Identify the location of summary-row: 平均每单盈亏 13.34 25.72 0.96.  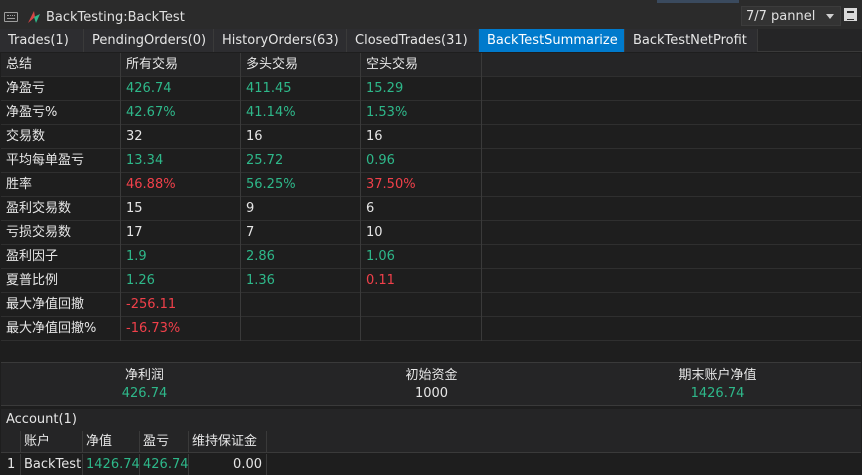
(431, 161).